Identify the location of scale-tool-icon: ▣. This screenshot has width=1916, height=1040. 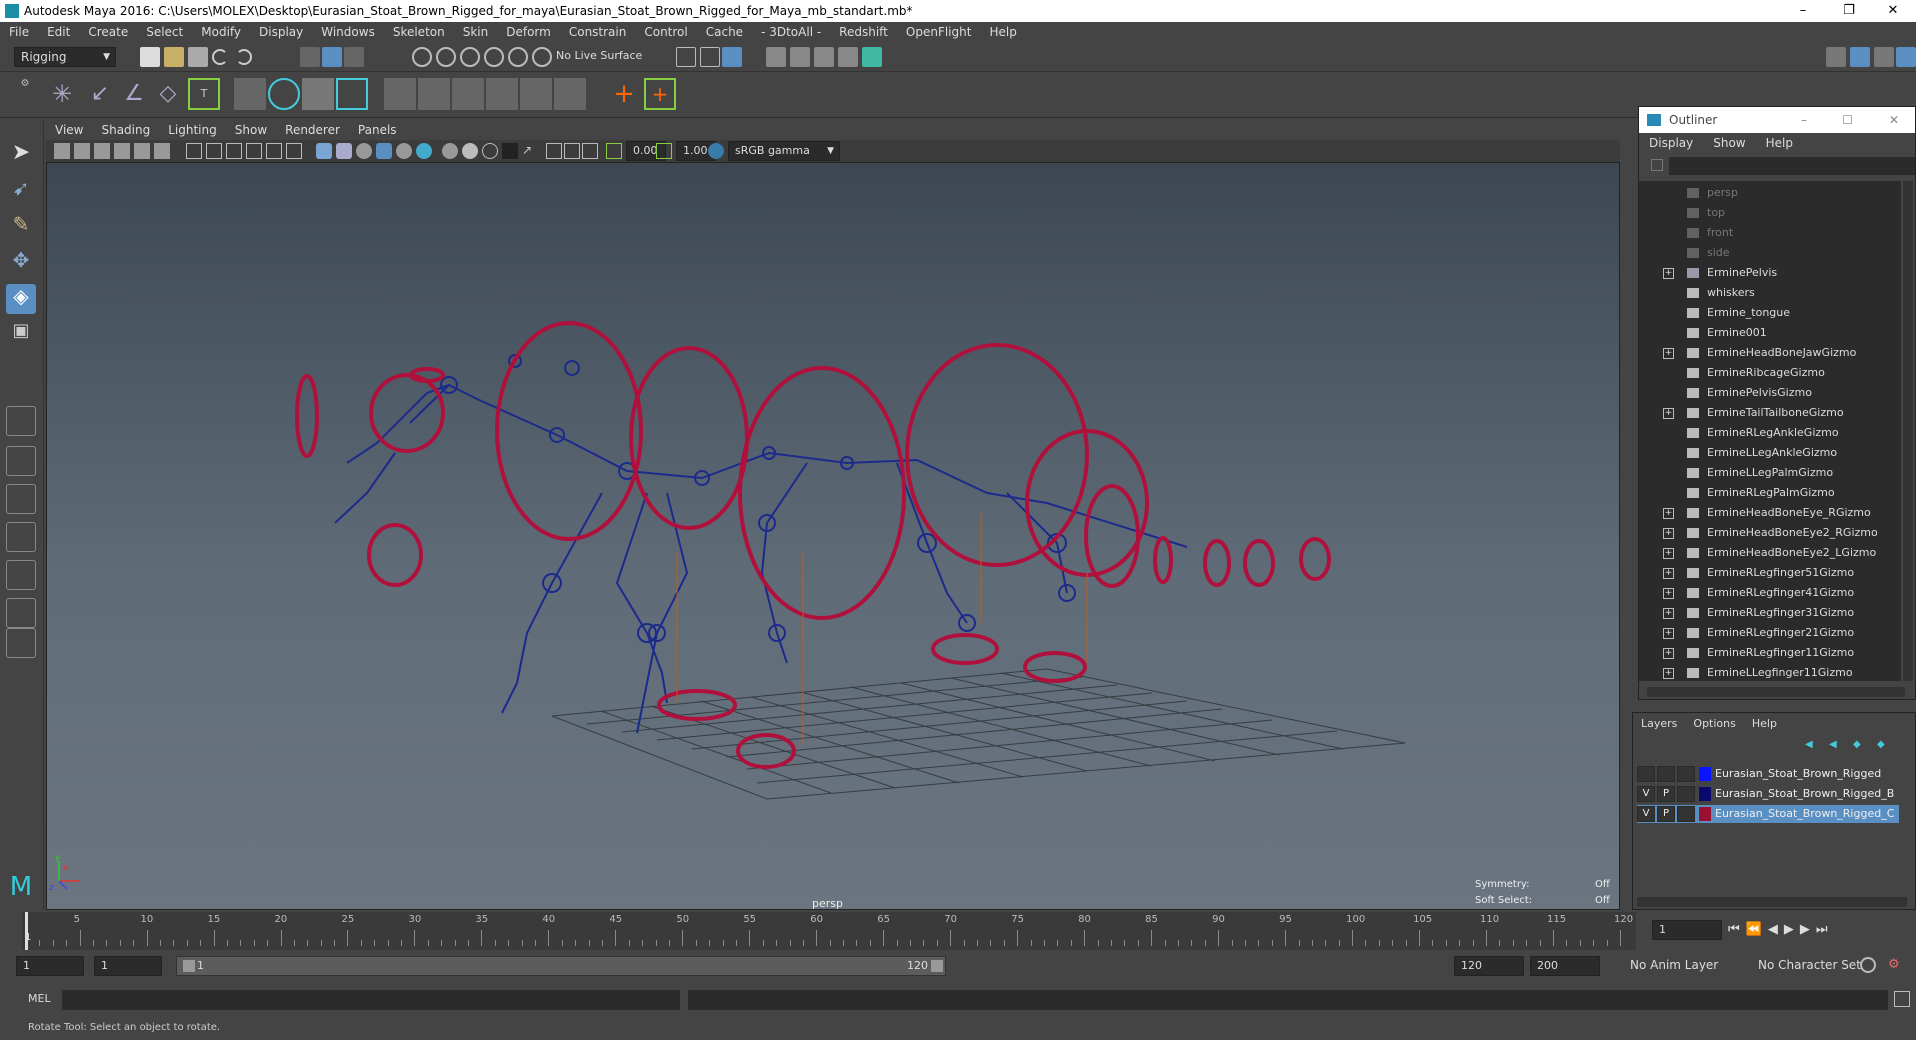
(21, 335).